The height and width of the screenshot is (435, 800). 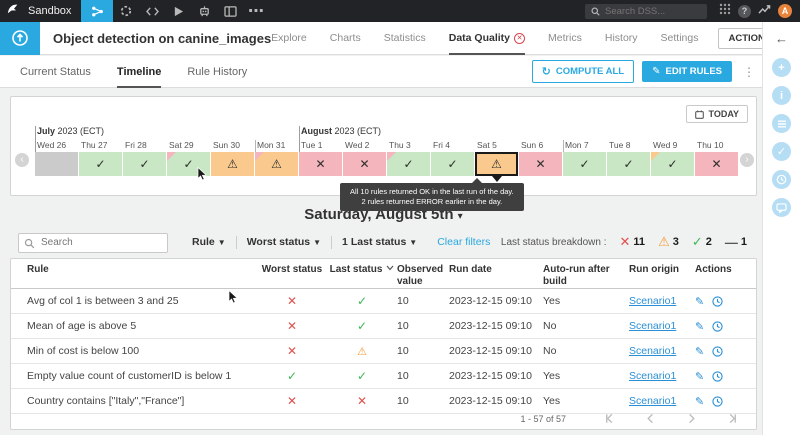 What do you see at coordinates (650, 418) in the screenshot?
I see `prev-page-icon` at bounding box center [650, 418].